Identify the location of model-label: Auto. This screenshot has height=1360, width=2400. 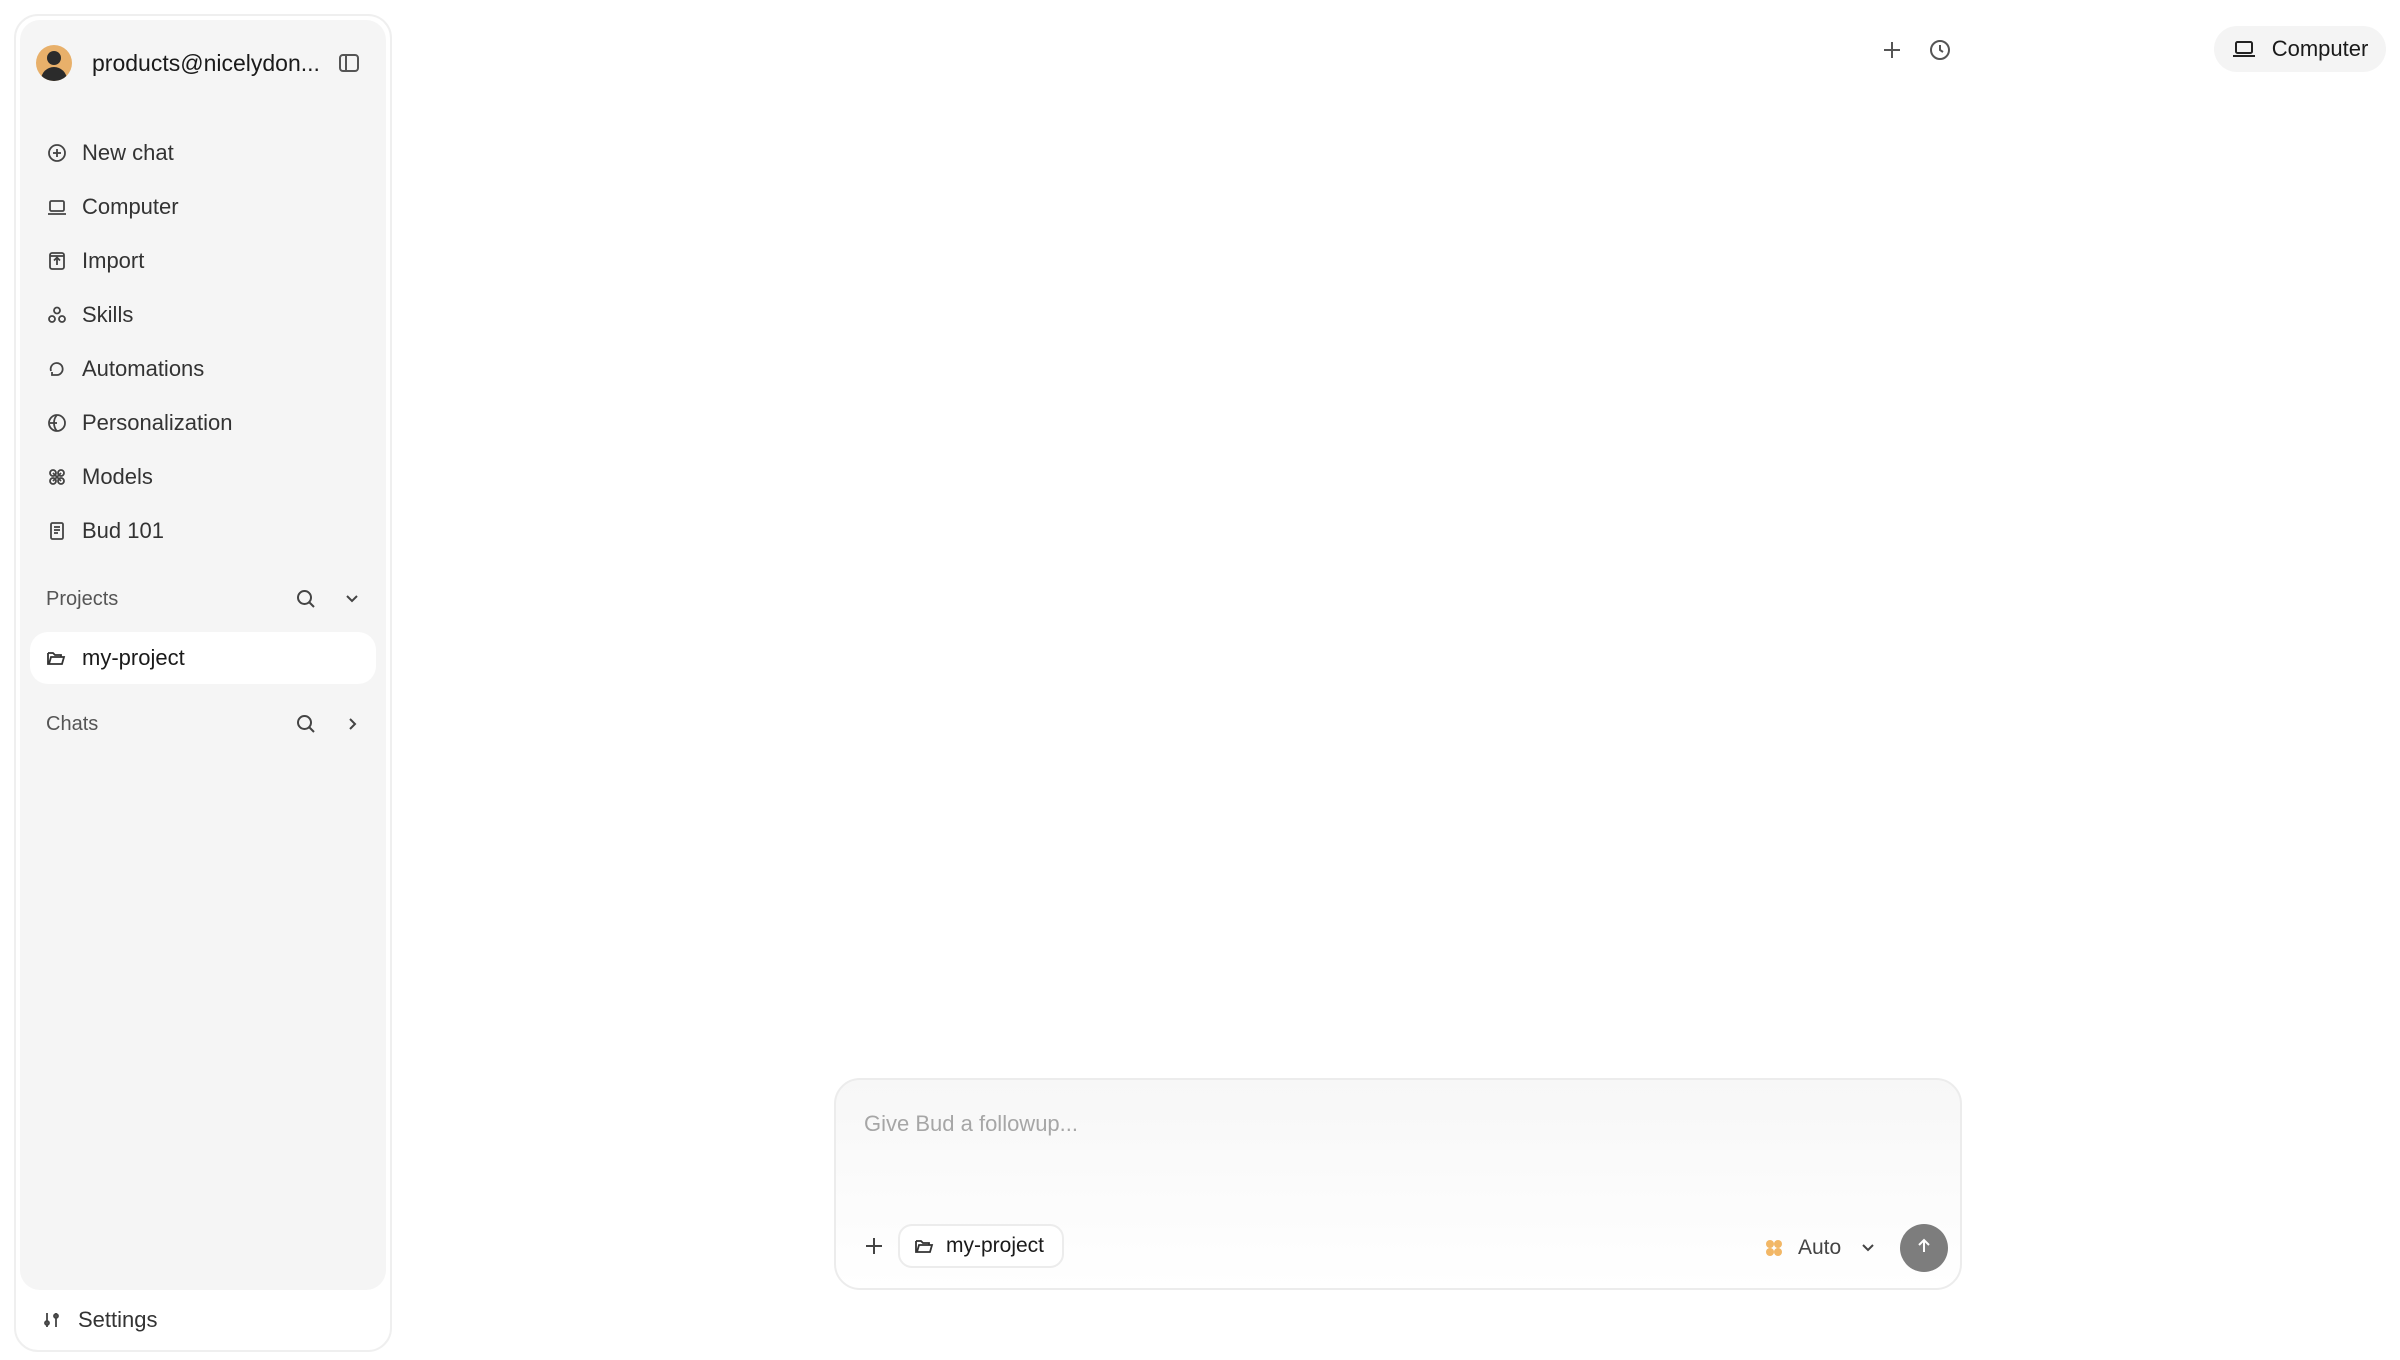
(1820, 1247).